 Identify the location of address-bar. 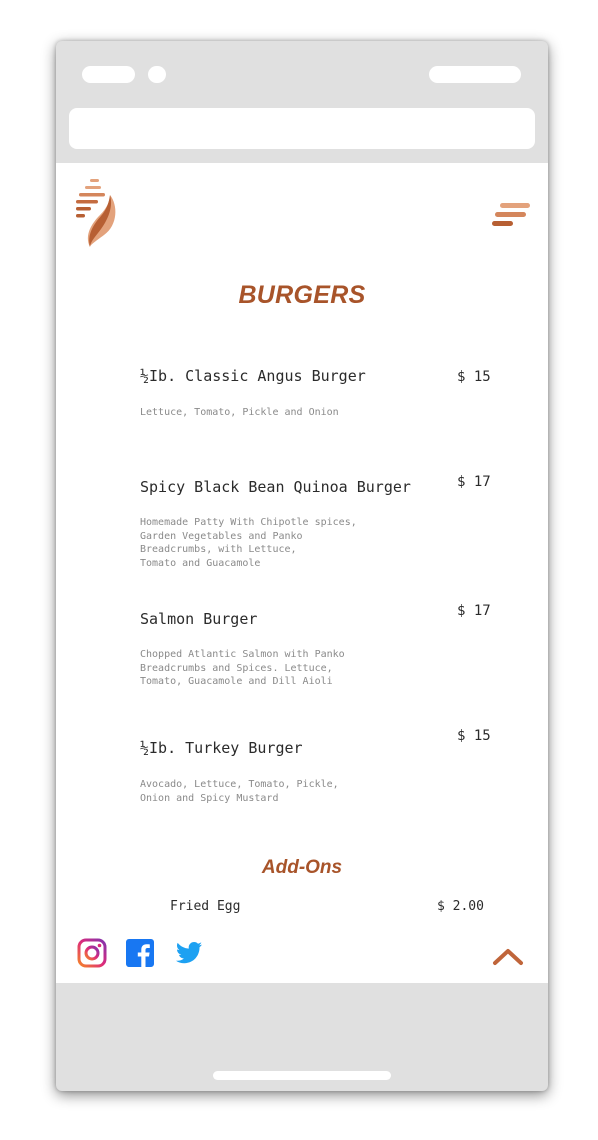
(302, 128).